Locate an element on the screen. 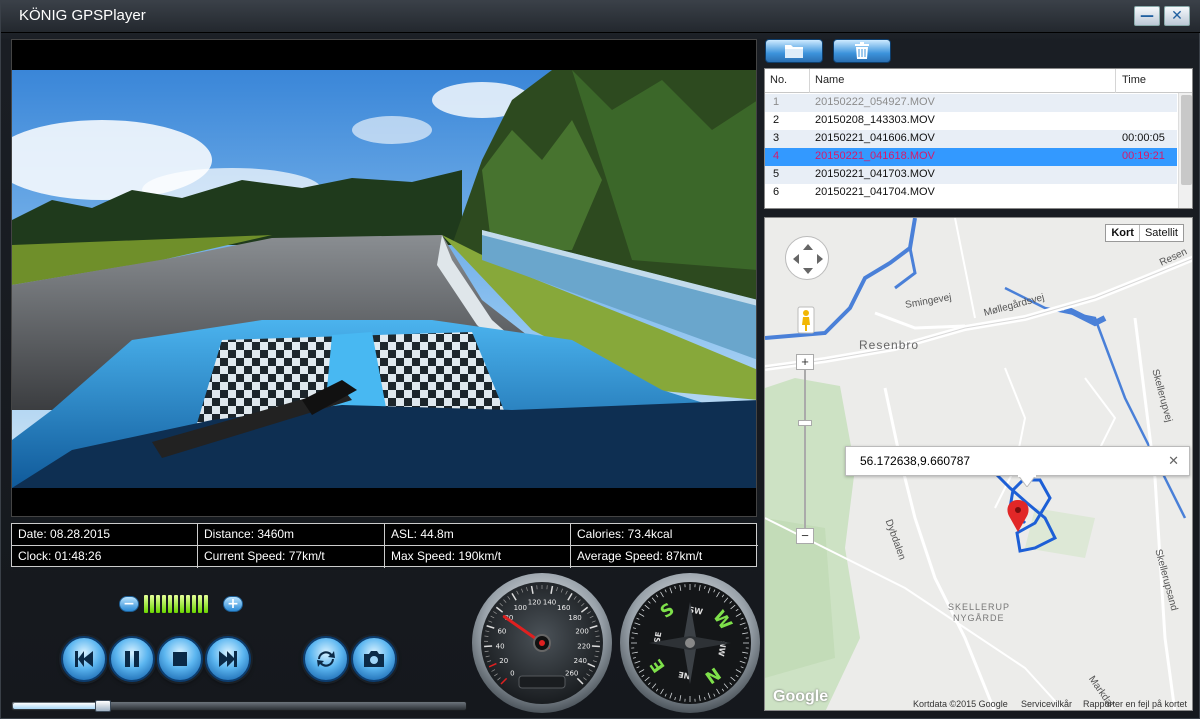  stop-icon is located at coordinates (180, 659).